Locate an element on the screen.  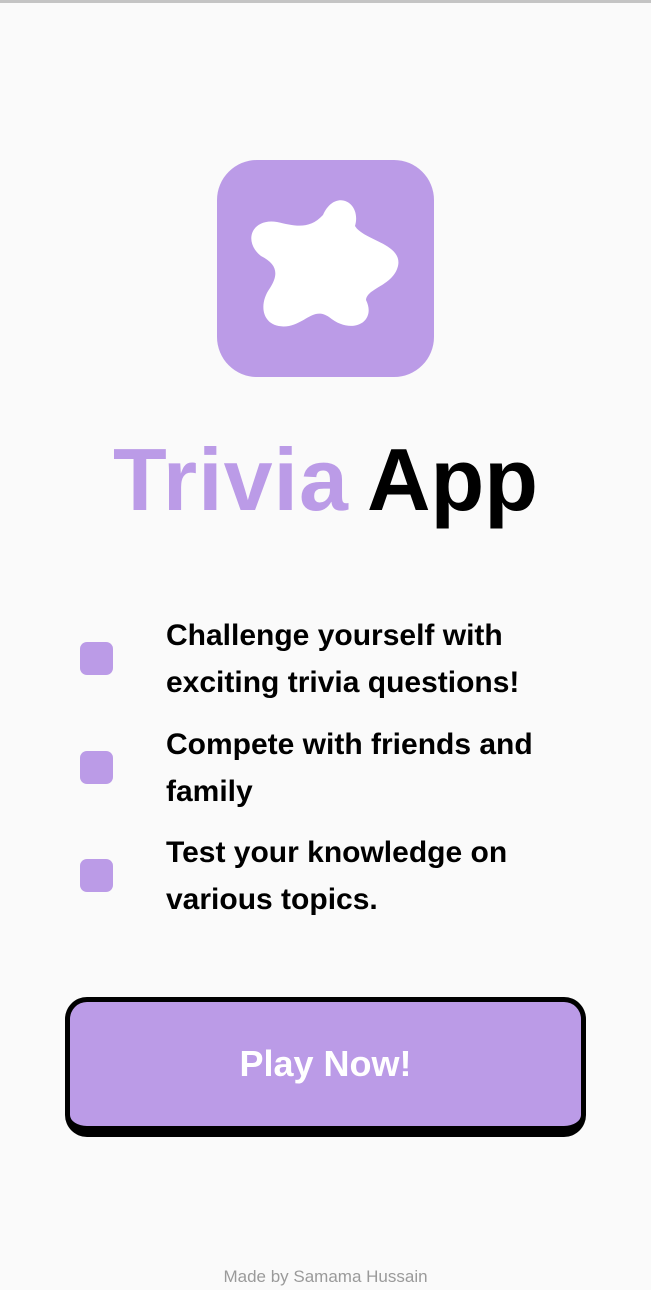
app-logo is located at coordinates (325, 268).